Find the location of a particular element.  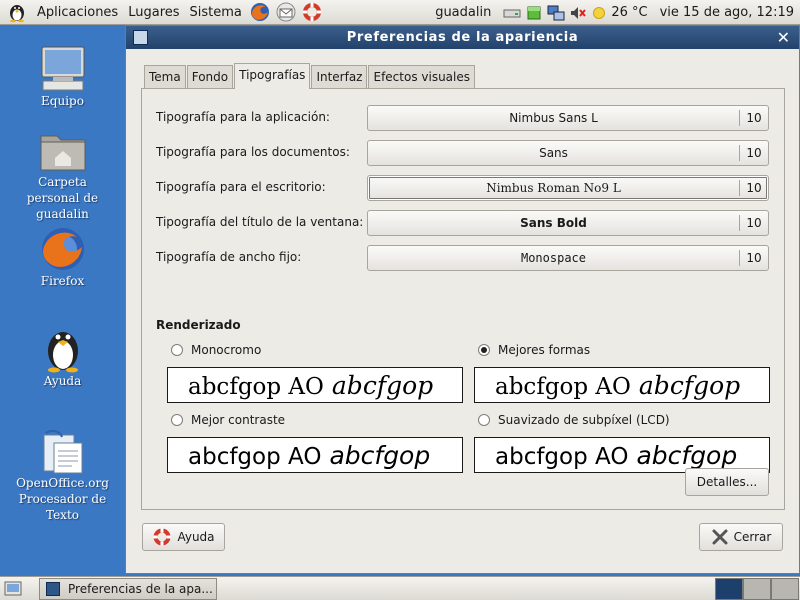

radio-subpixel: Suavizado de subpíxel (LCD) is located at coordinates (574, 420).